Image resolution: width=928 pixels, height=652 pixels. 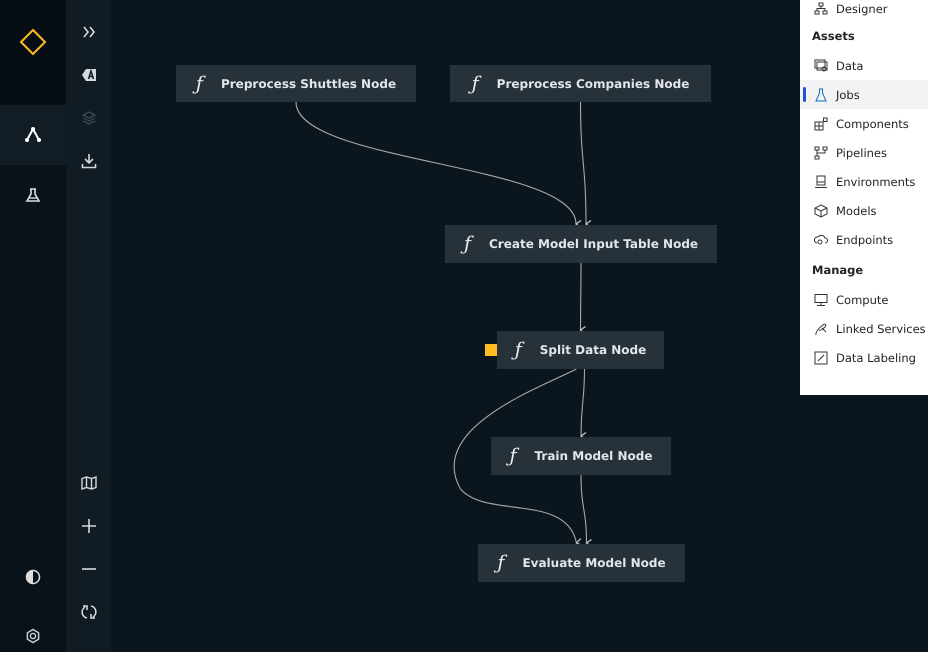 I want to click on menu-section-heading: Manage, so click(x=837, y=270).